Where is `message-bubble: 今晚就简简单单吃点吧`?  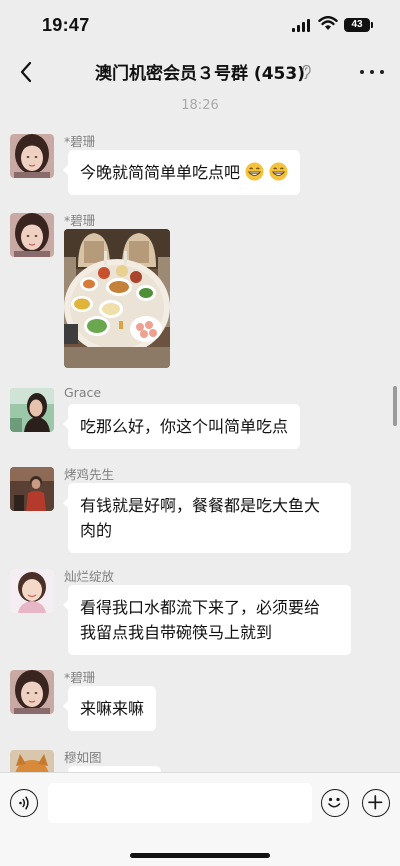
message-bubble: 今晚就简简单单吃点吧 is located at coordinates (181, 172).